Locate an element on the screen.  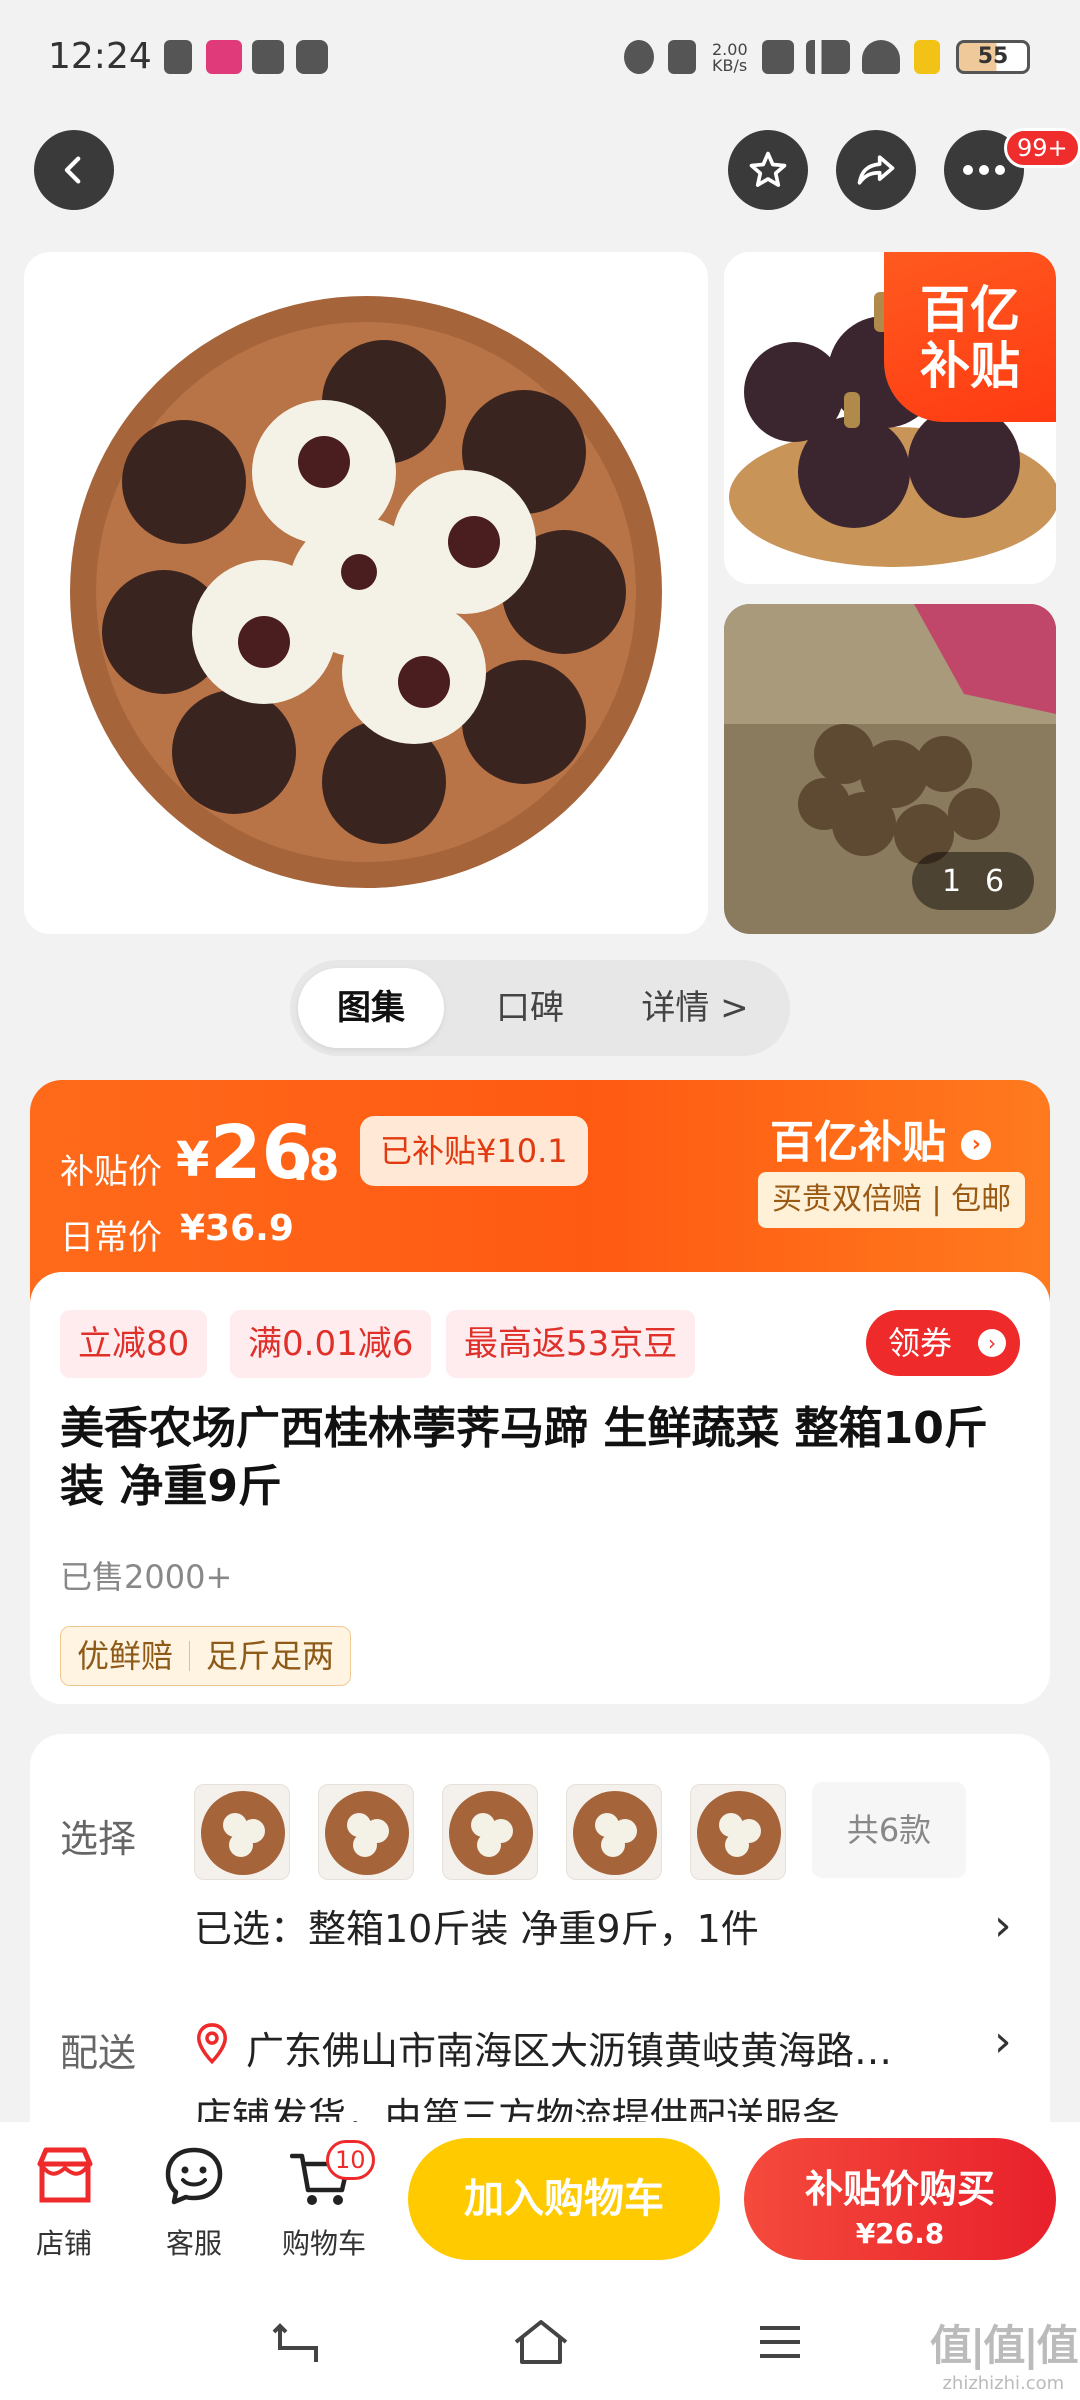
price-currency: ¥ is located at coordinates (193, 1160).